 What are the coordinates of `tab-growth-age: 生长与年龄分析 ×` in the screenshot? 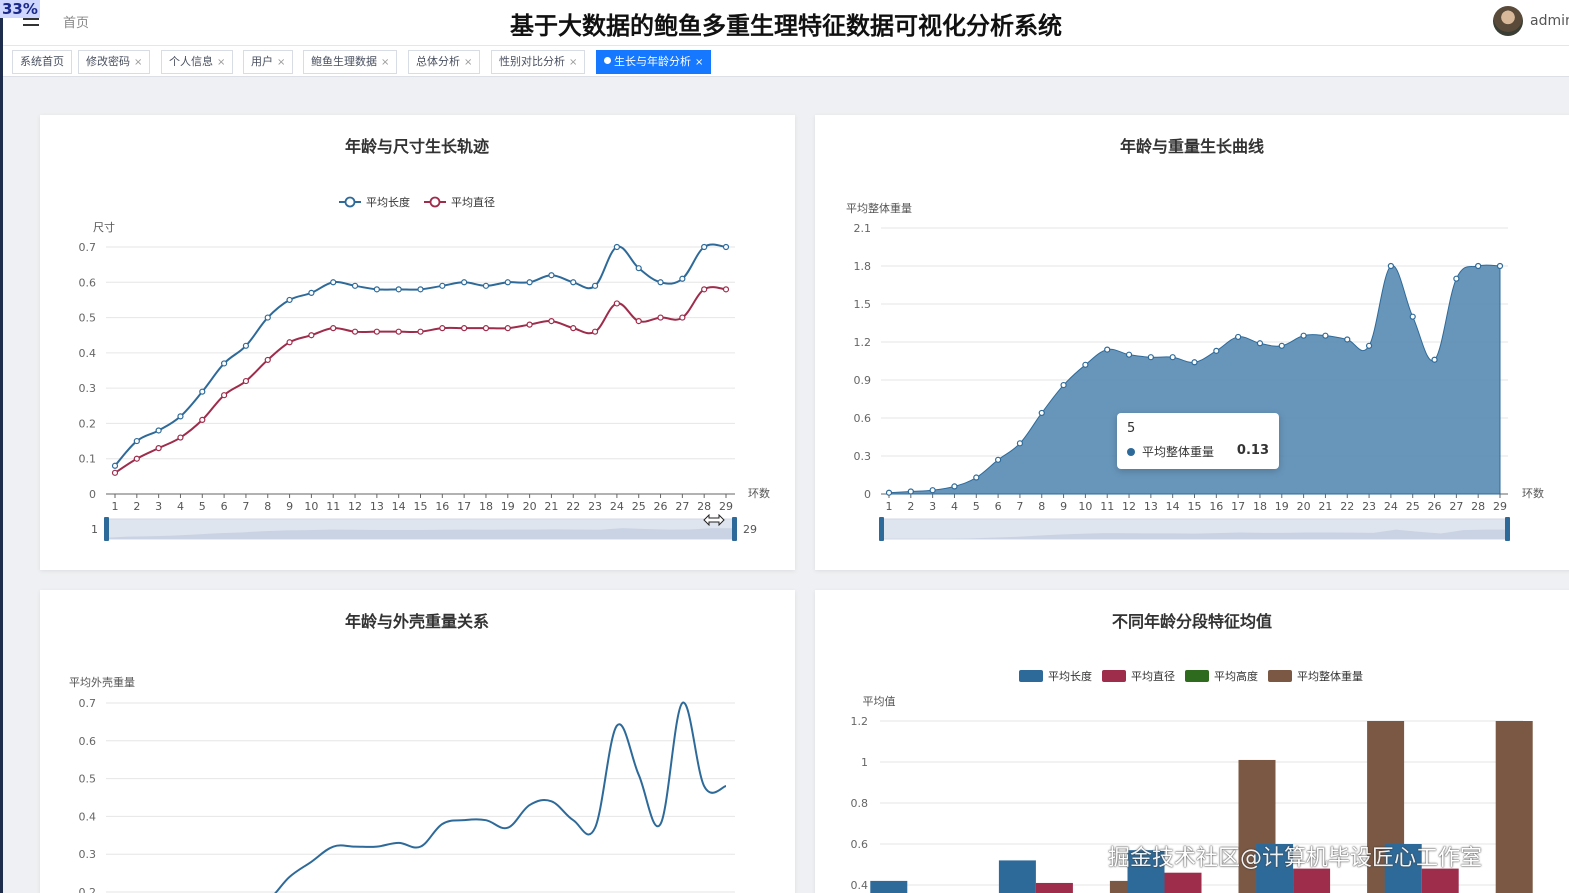 It's located at (654, 62).